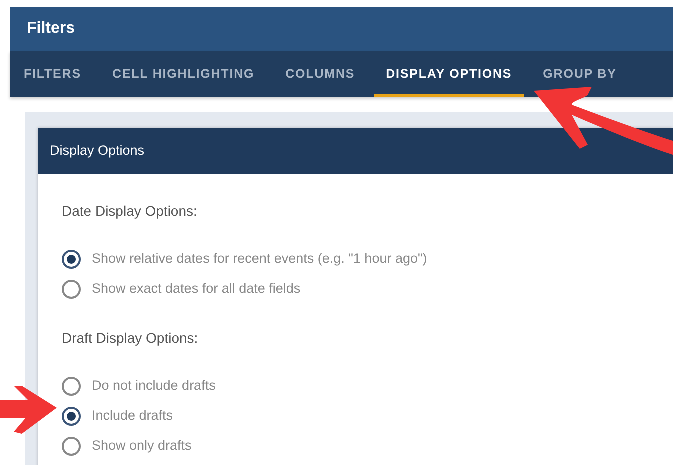 The image size is (673, 465). Describe the element at coordinates (127, 446) in the screenshot. I see `radio-option: Show only drafts` at that location.